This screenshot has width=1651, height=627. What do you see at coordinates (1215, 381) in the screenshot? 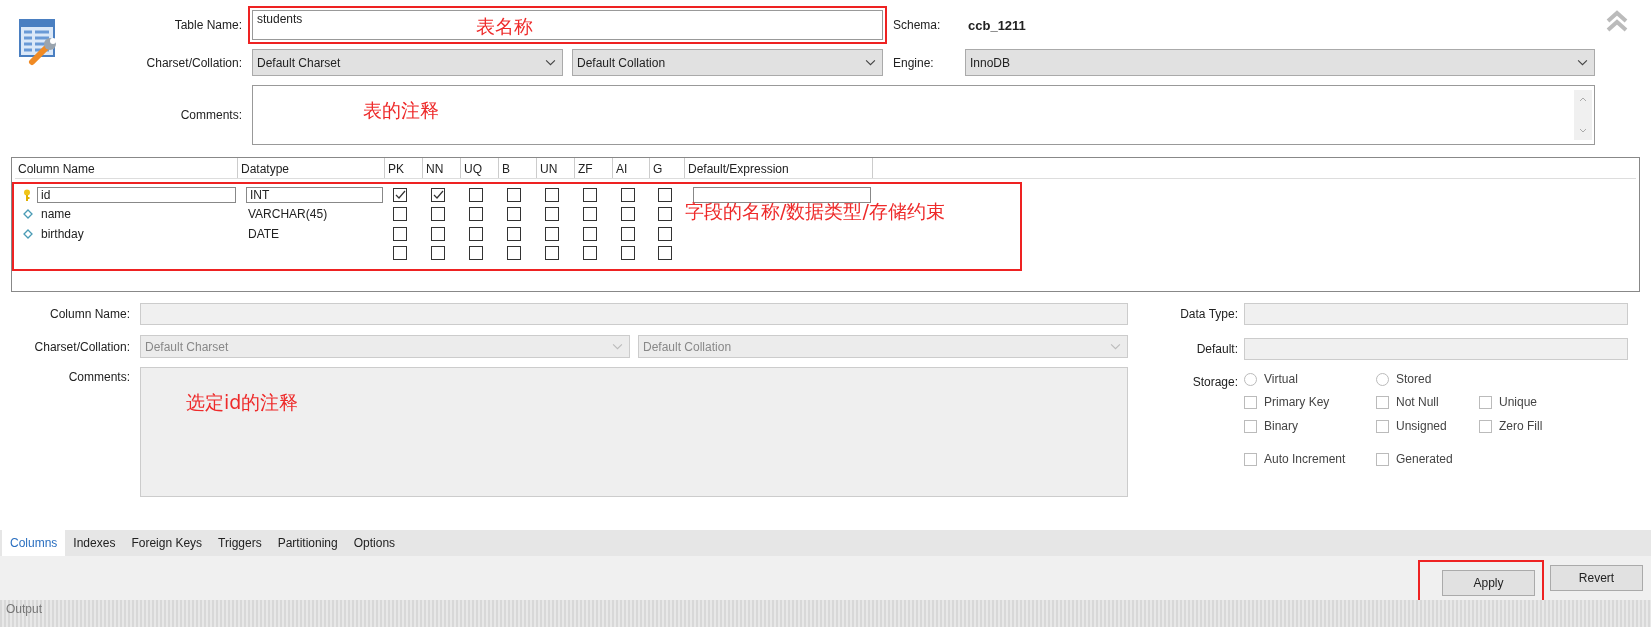
I see `field-label: Storage:` at bounding box center [1215, 381].